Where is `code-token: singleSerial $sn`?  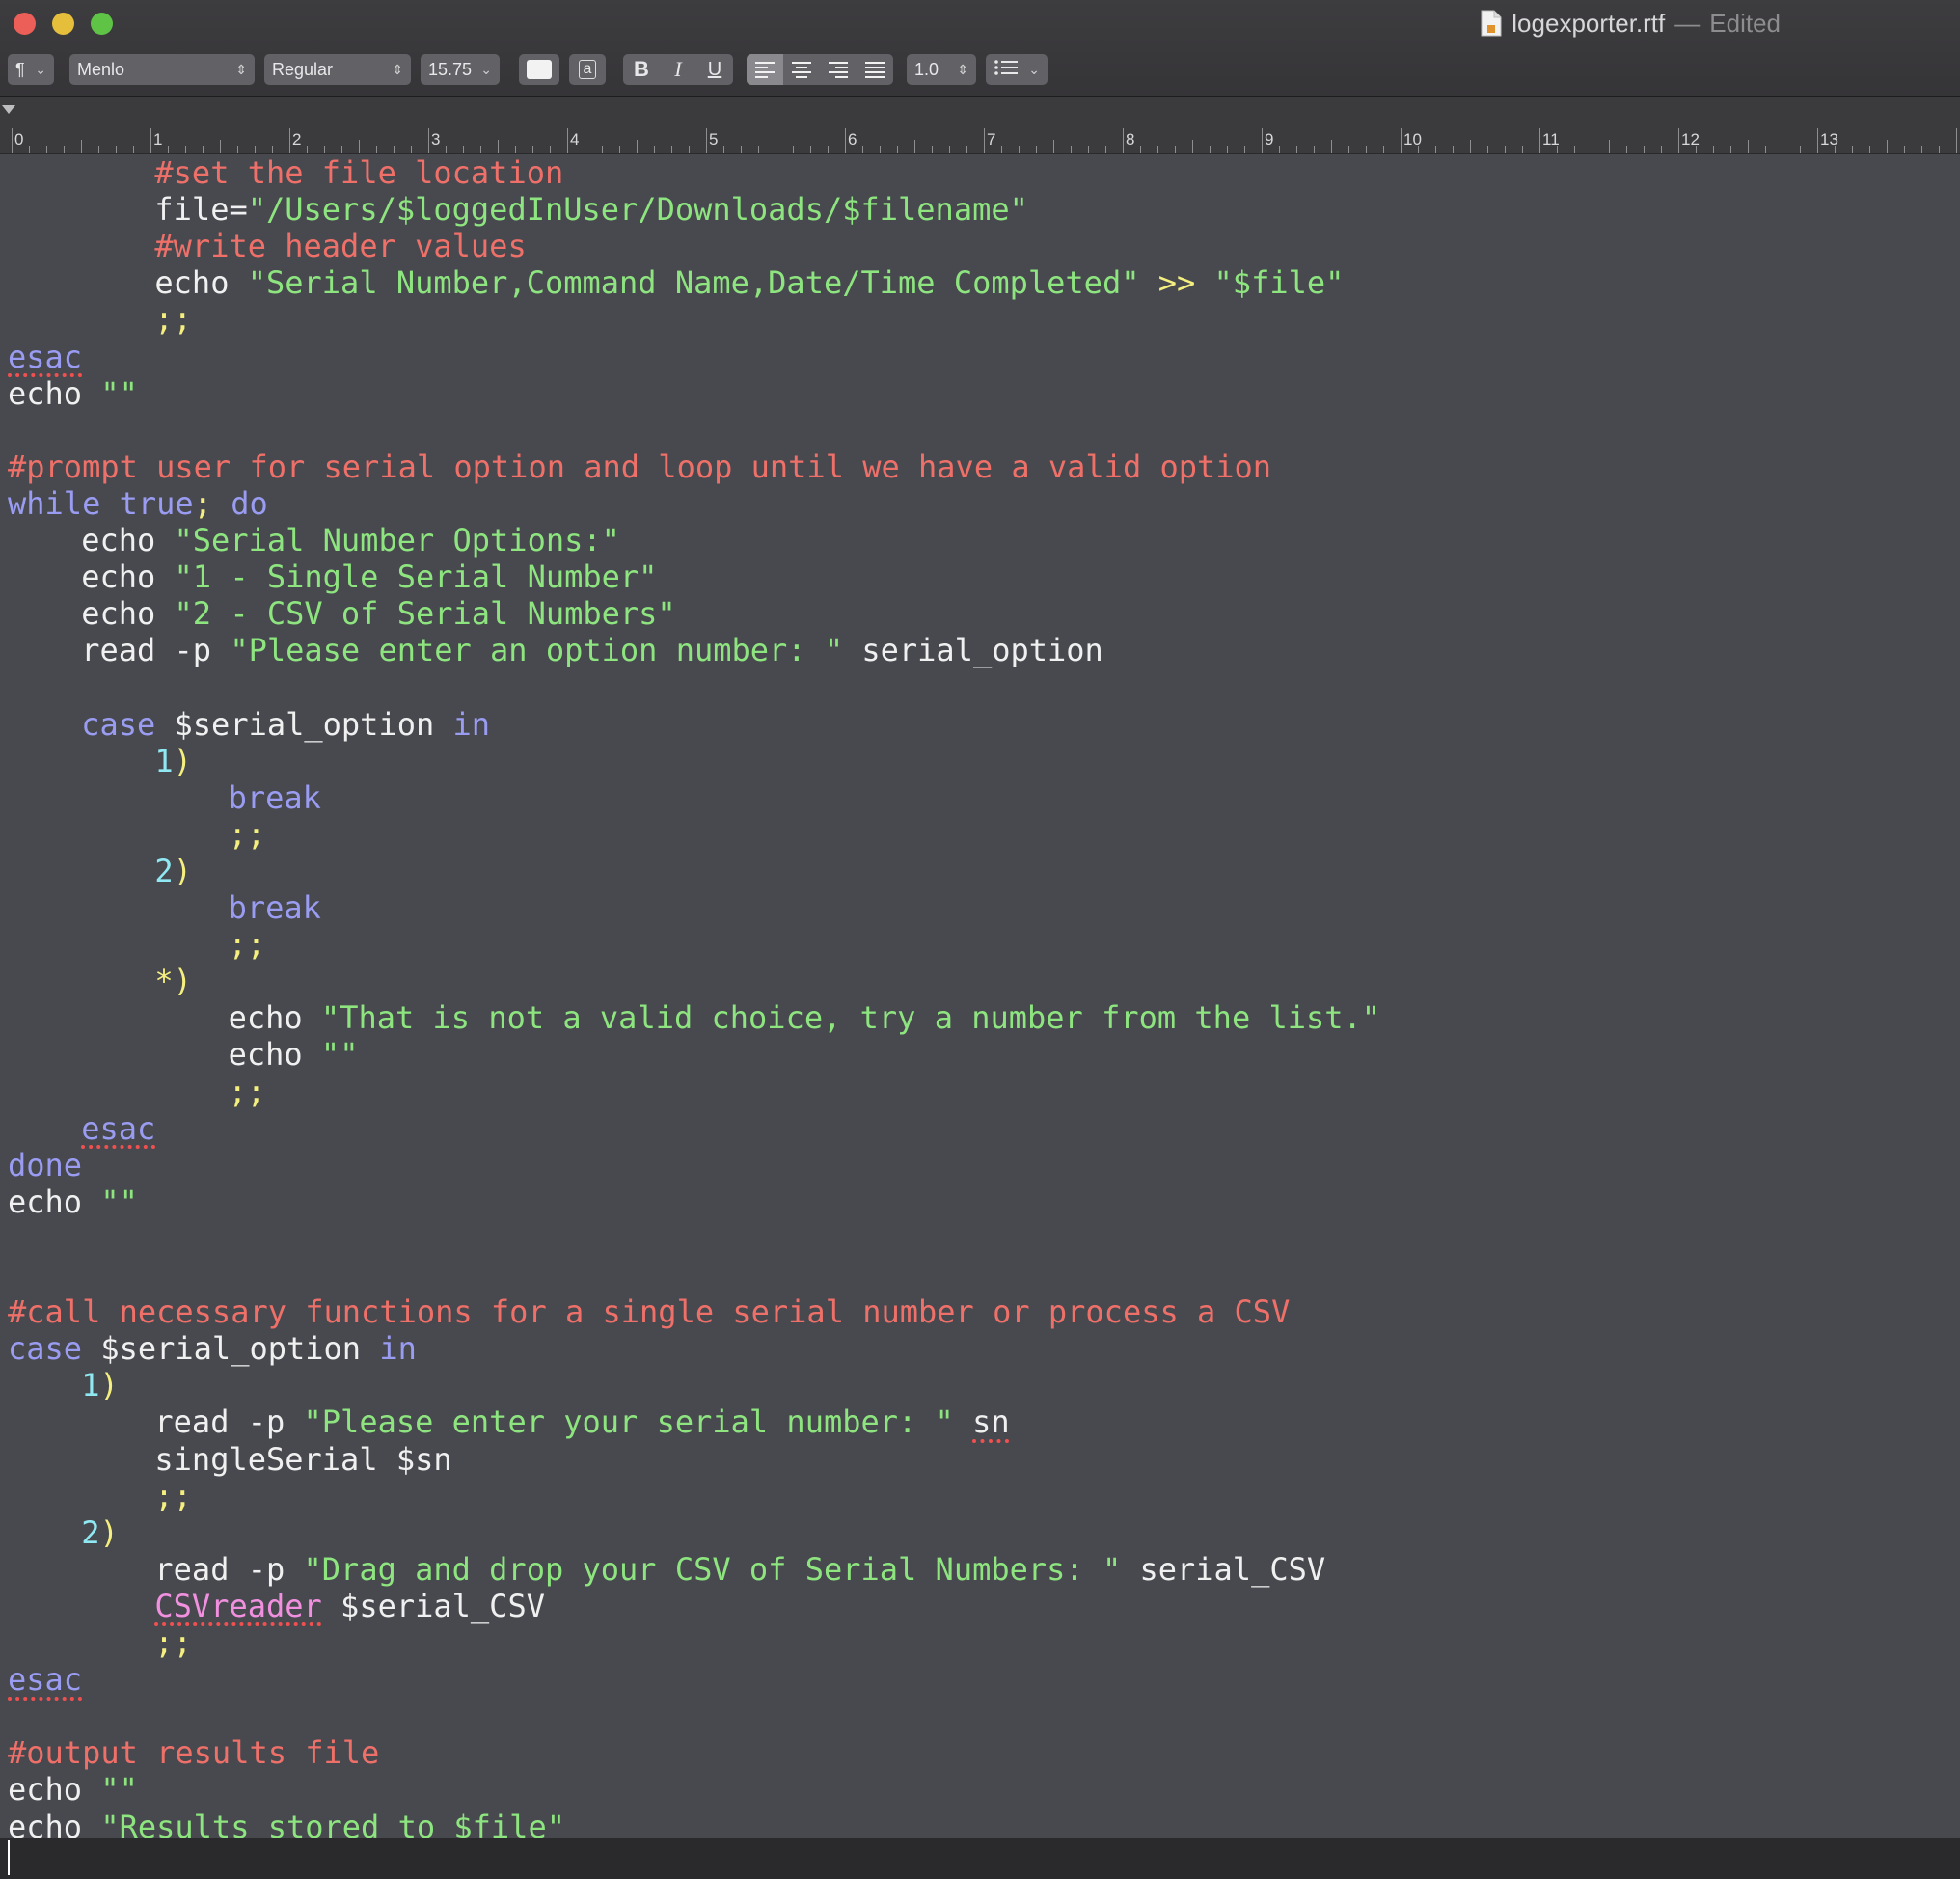
code-token: singleSerial $sn is located at coordinates (303, 1459).